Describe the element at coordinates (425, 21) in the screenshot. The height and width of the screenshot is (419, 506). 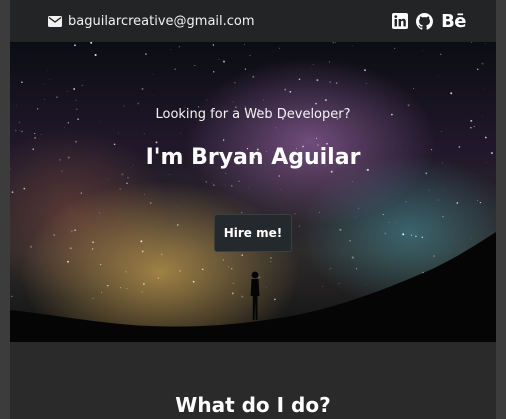
I see `github-icon` at that location.